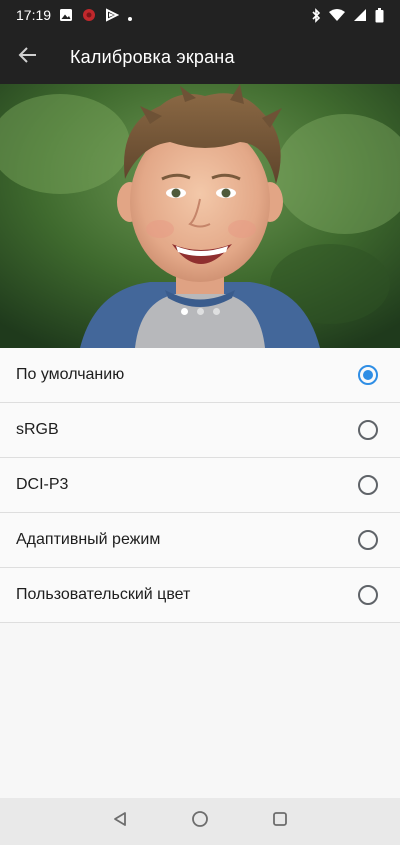 The width and height of the screenshot is (400, 845). What do you see at coordinates (368, 375) in the screenshot?
I see `radio-button-selected` at bounding box center [368, 375].